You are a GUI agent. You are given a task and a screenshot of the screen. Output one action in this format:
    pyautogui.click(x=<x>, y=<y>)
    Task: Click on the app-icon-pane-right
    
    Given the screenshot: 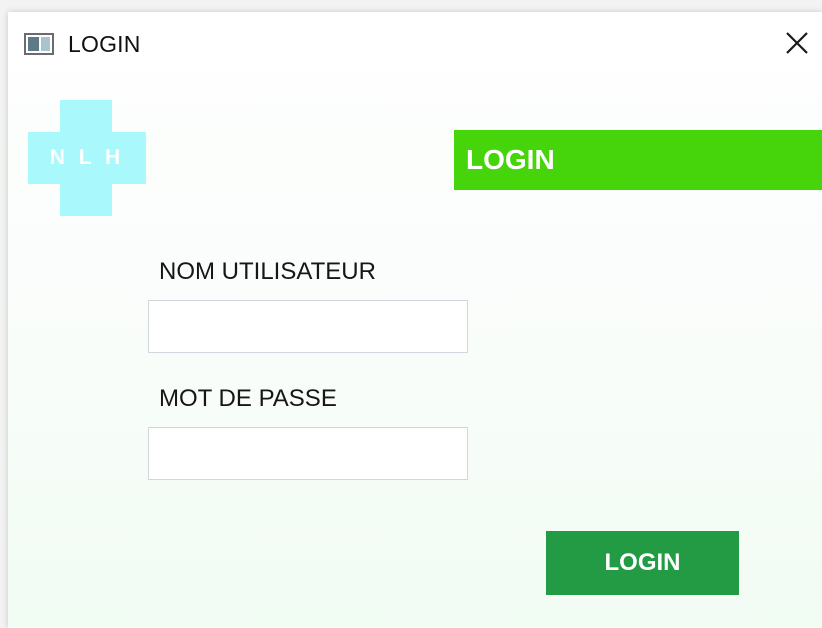 What is the action you would take?
    pyautogui.click(x=45, y=44)
    